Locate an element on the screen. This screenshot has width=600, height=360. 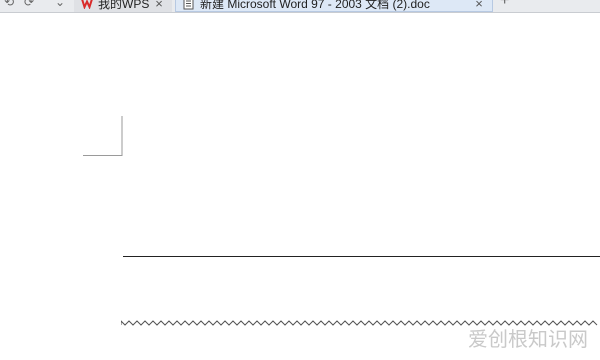
document-icon is located at coordinates (189, 5).